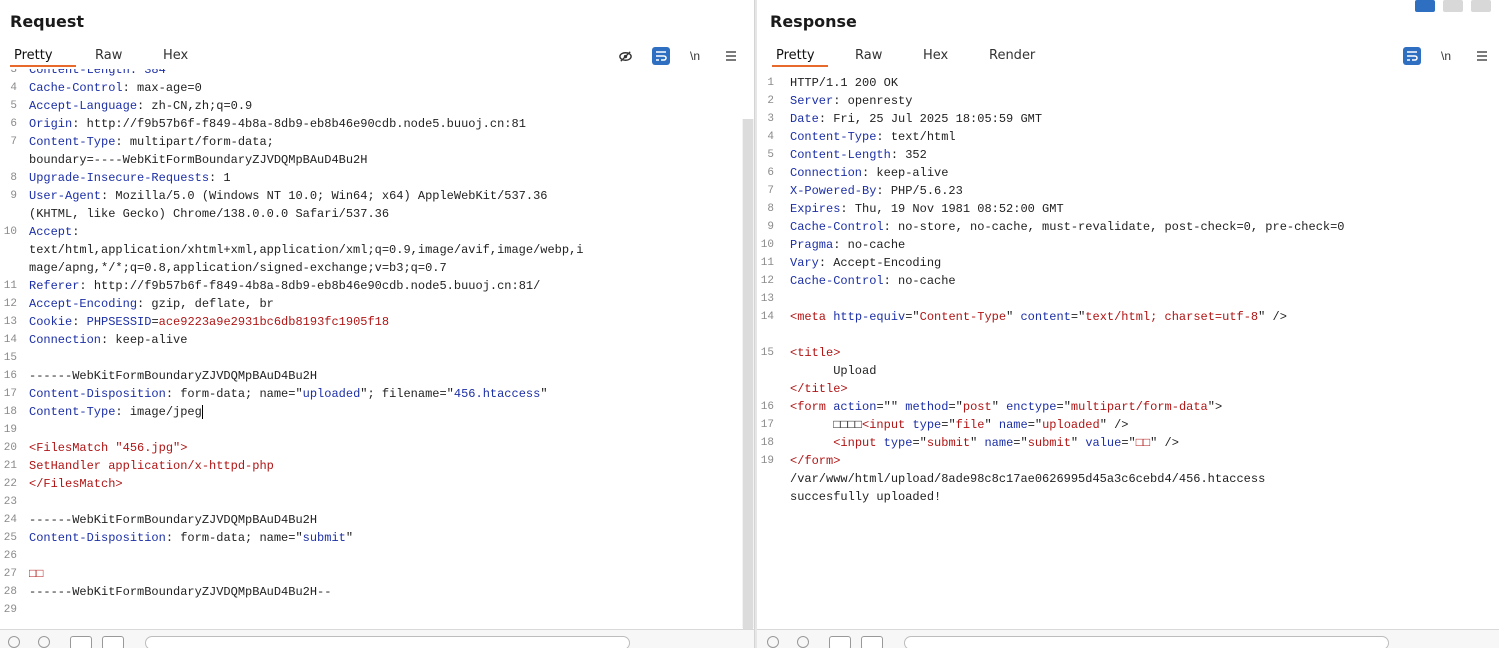 The image size is (1499, 648). I want to click on code-line: 2 Server: openresty, so click(1128, 101).